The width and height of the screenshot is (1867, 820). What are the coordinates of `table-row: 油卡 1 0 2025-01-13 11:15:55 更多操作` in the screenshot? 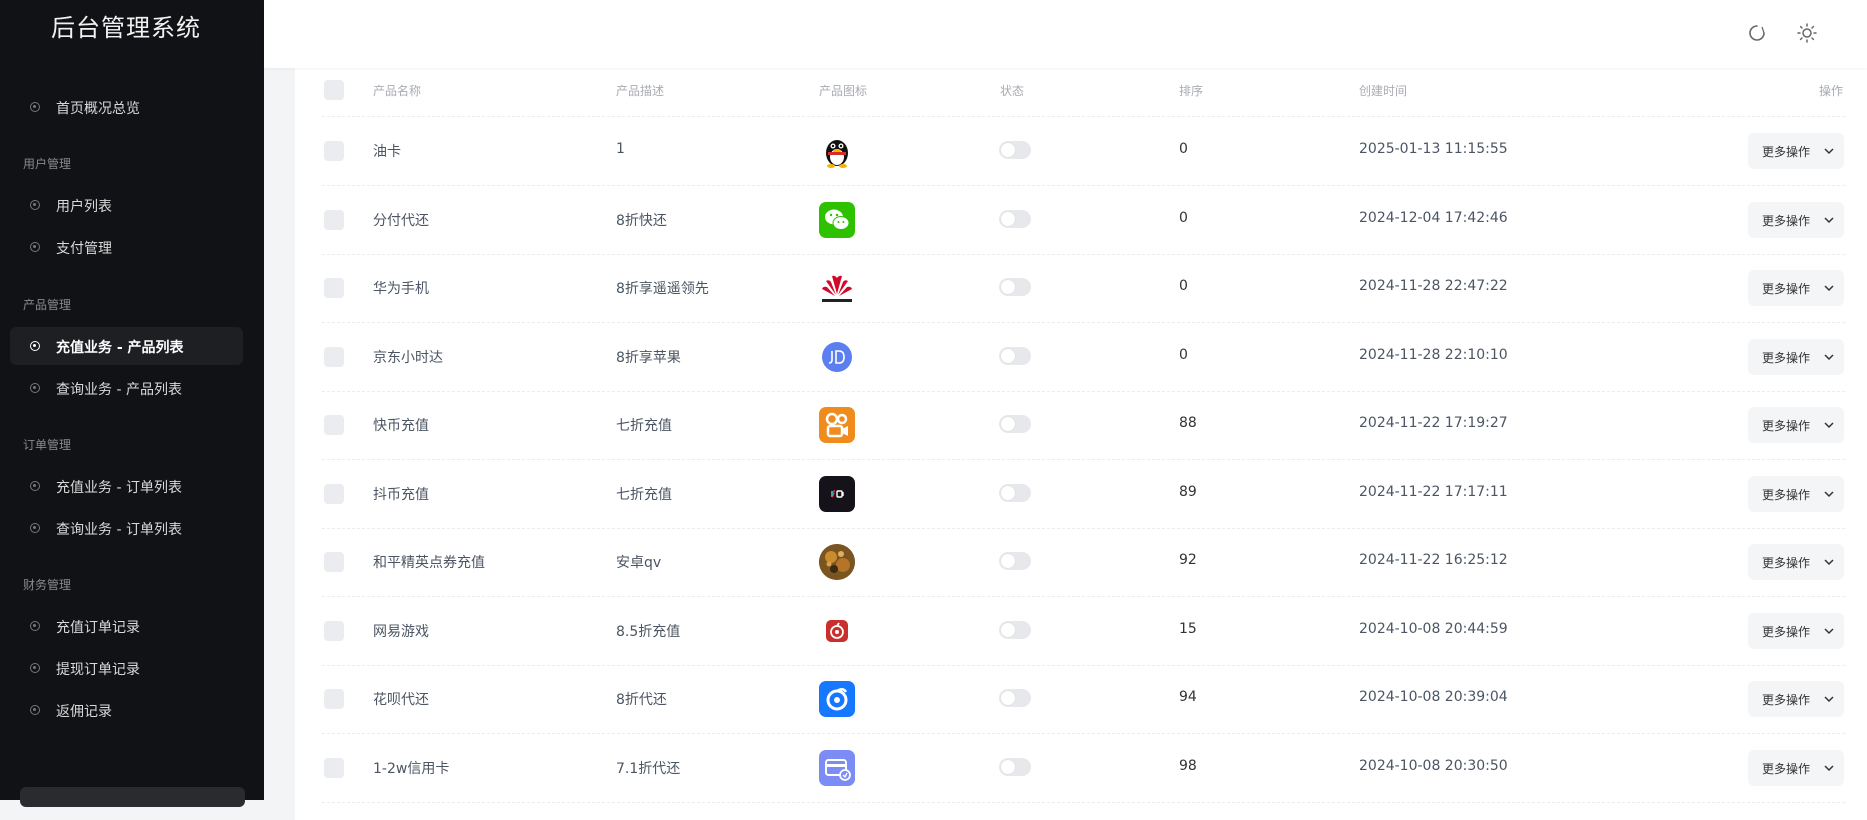 It's located at (1083, 151).